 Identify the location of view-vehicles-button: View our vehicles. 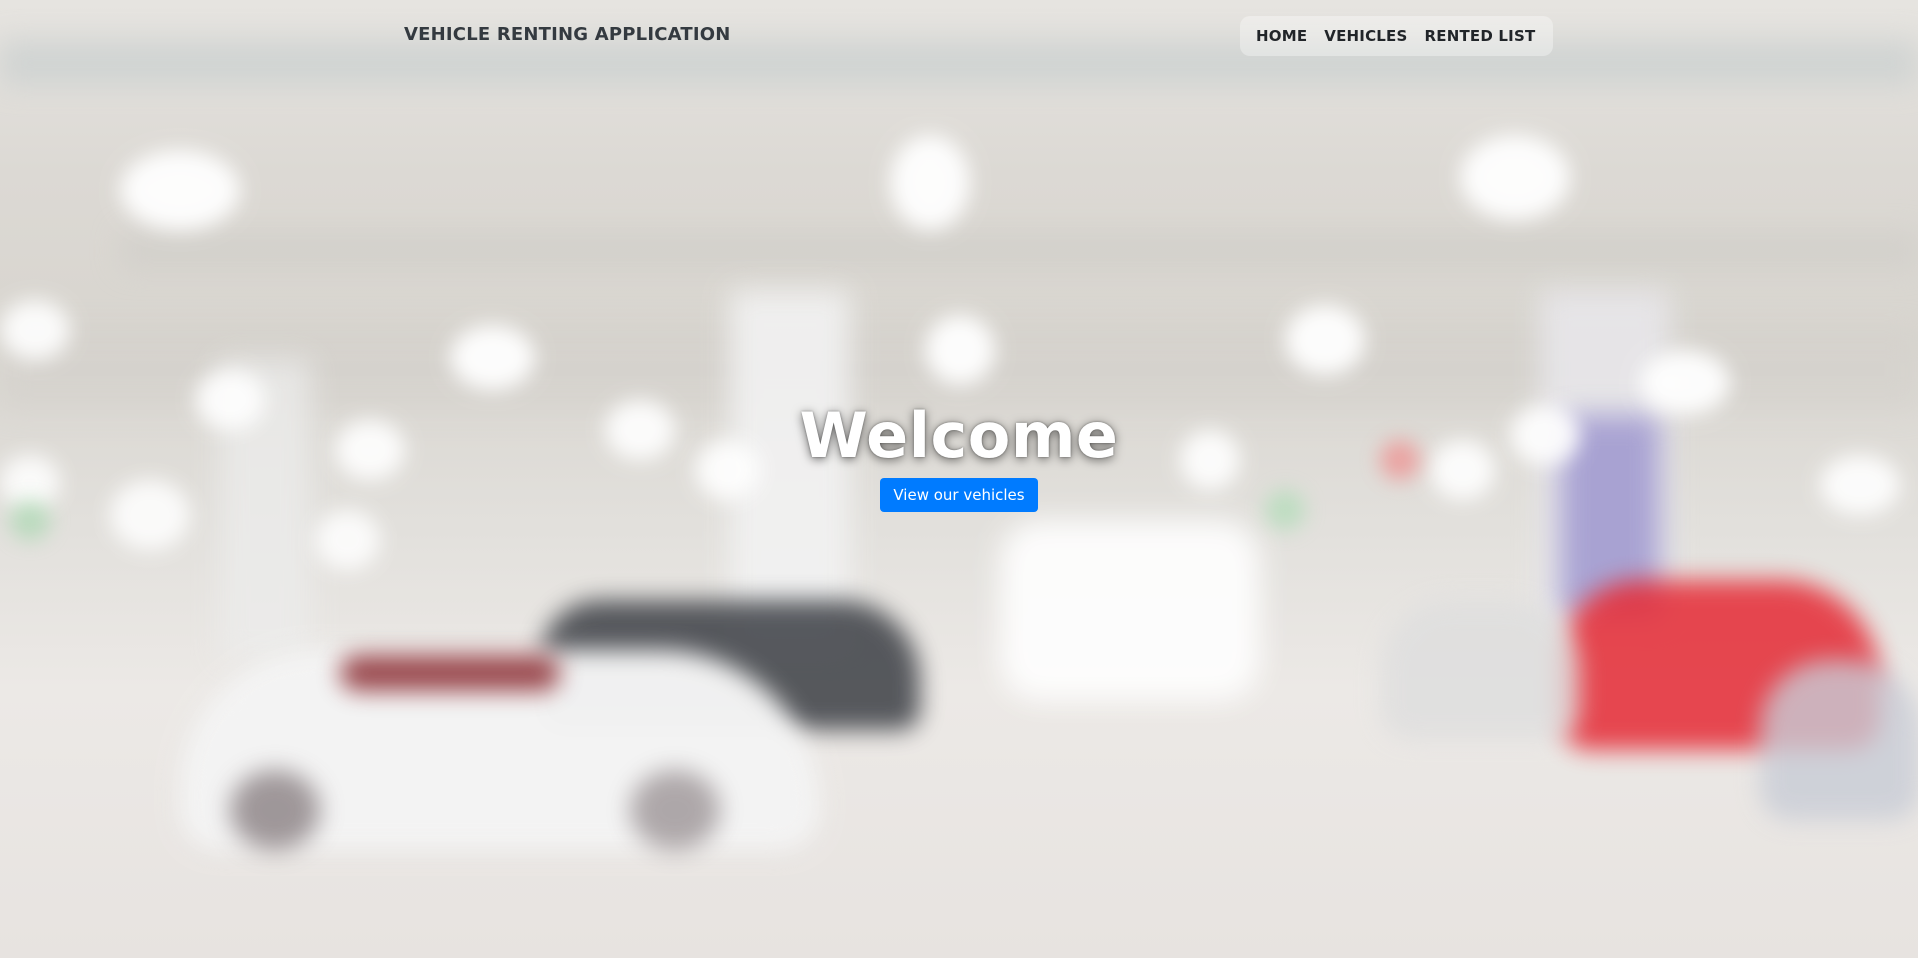
(959, 495).